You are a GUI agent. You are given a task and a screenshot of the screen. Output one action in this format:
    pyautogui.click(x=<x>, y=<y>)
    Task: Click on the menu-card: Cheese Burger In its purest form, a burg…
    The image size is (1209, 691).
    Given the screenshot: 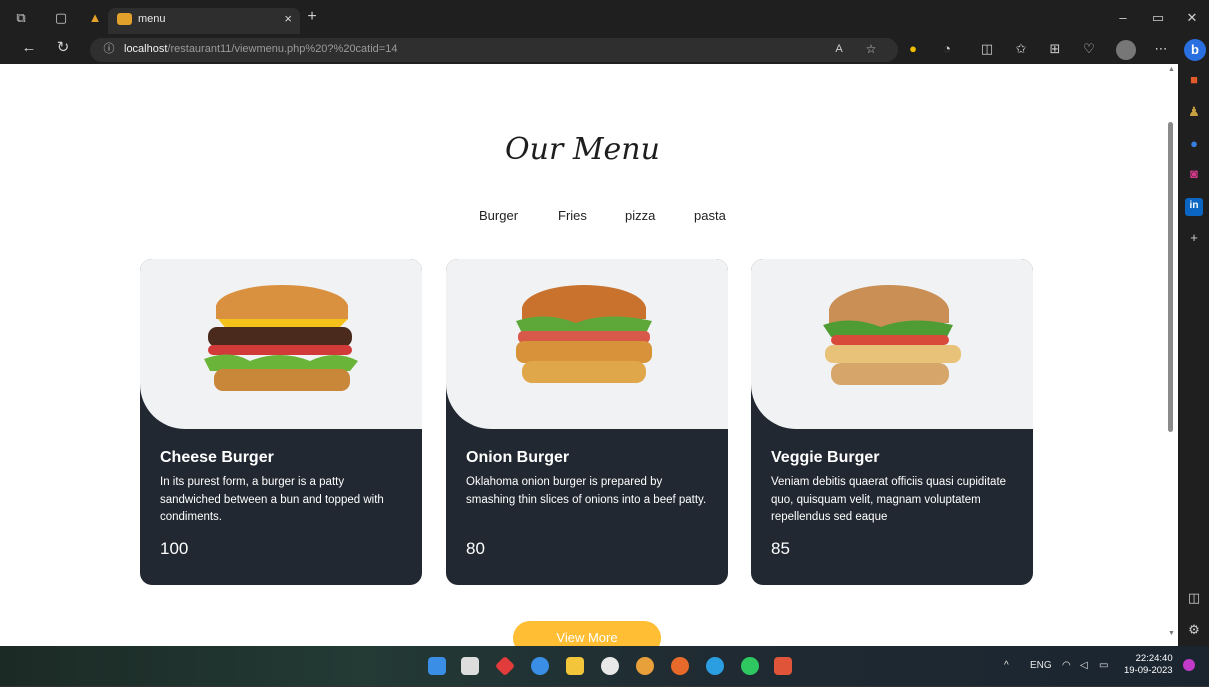 What is the action you would take?
    pyautogui.click(x=281, y=422)
    